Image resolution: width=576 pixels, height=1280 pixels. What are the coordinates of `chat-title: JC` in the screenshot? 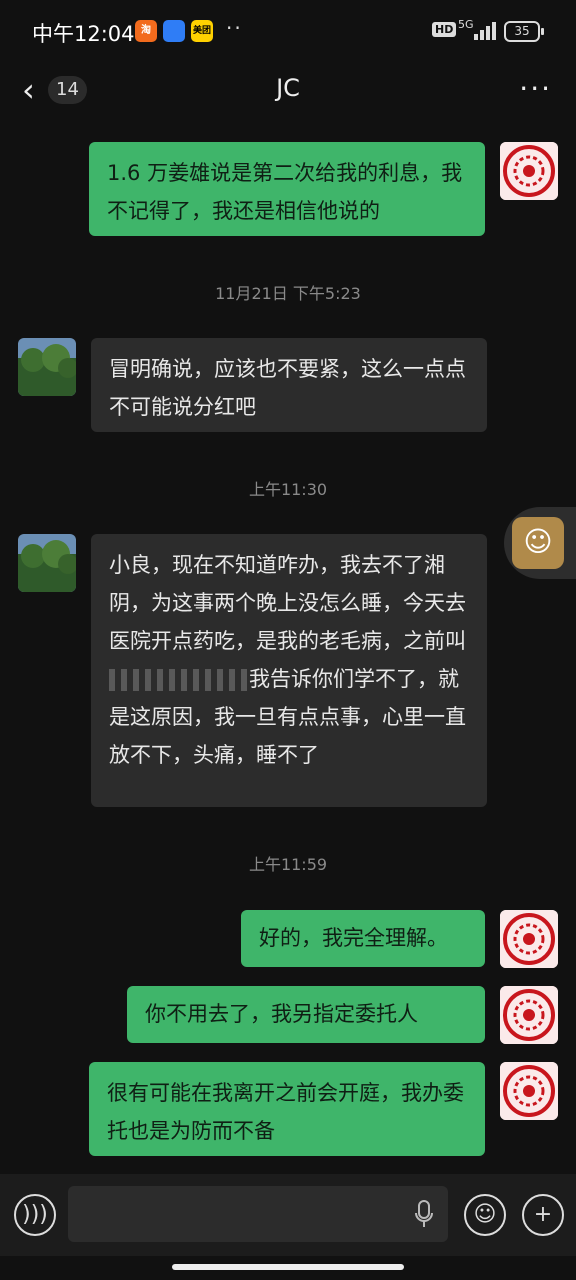 It's located at (288, 88).